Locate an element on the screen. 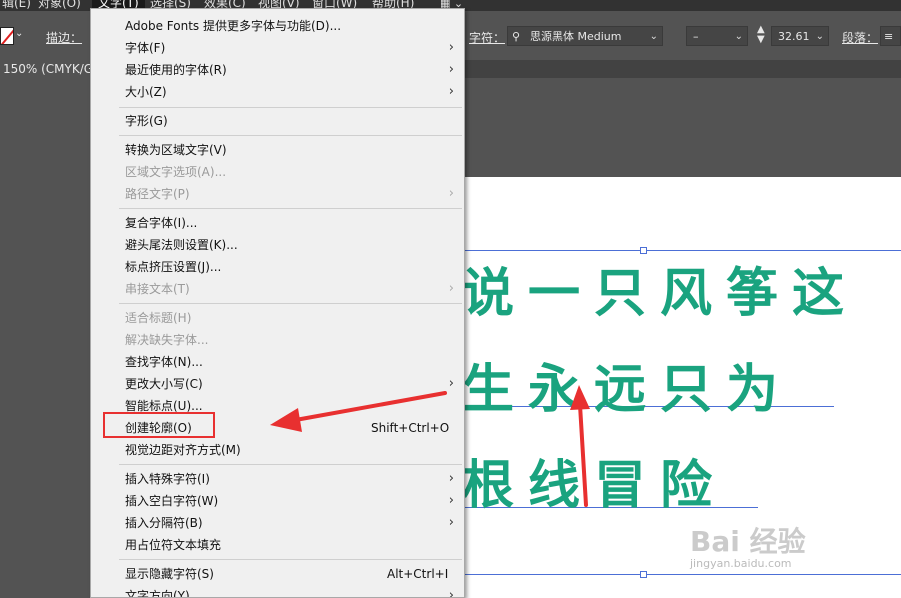  annotation-arrows is located at coordinates (430, 446).